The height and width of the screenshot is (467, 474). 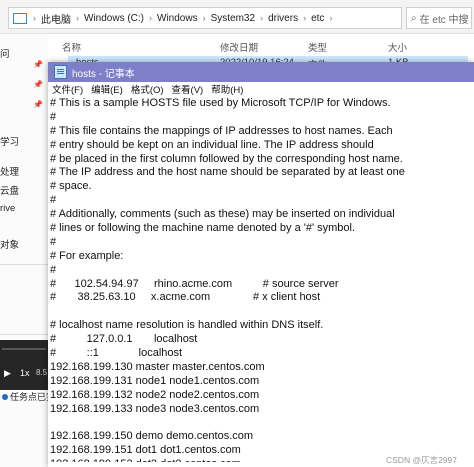 What do you see at coordinates (9, 141) in the screenshot?
I see `nav-item-2: 学习` at bounding box center [9, 141].